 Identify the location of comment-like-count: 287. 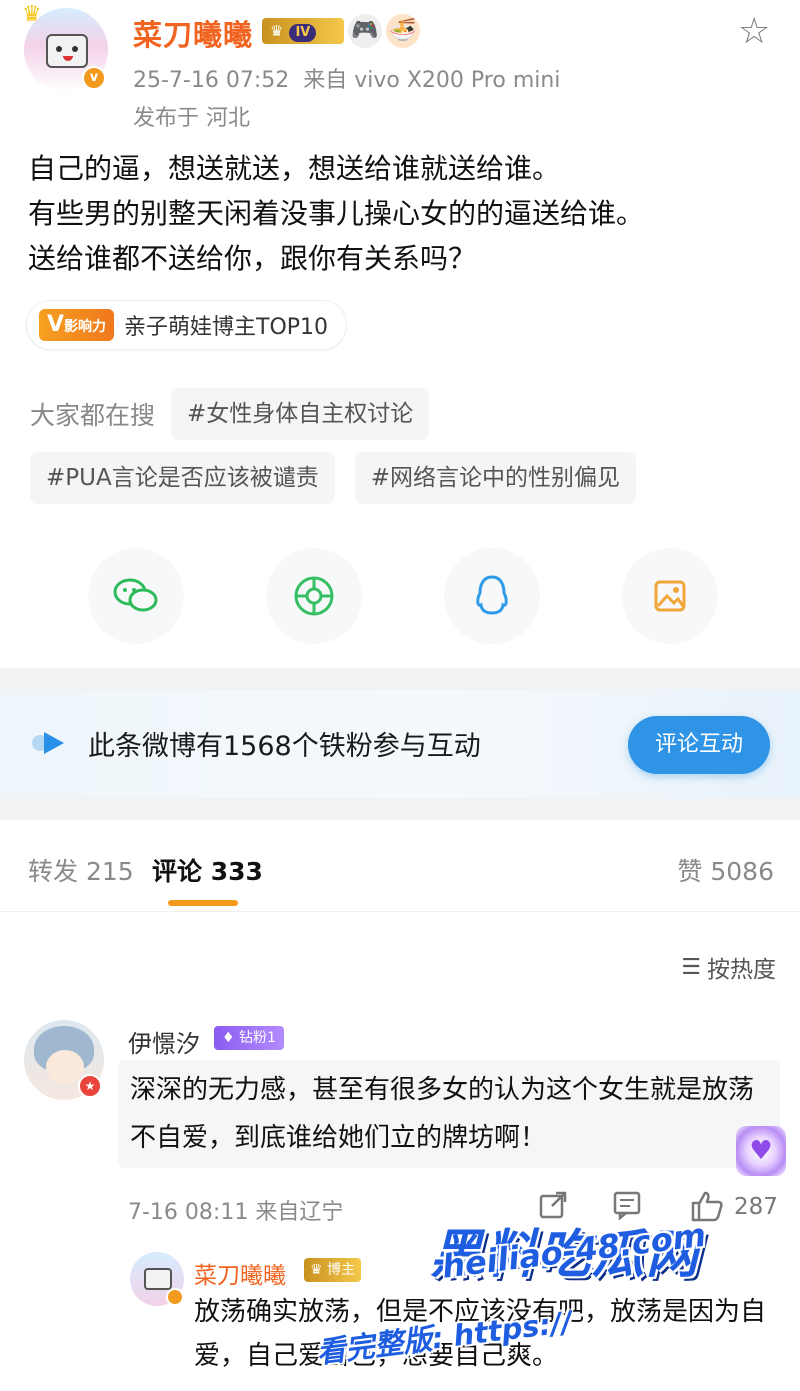
(756, 1207).